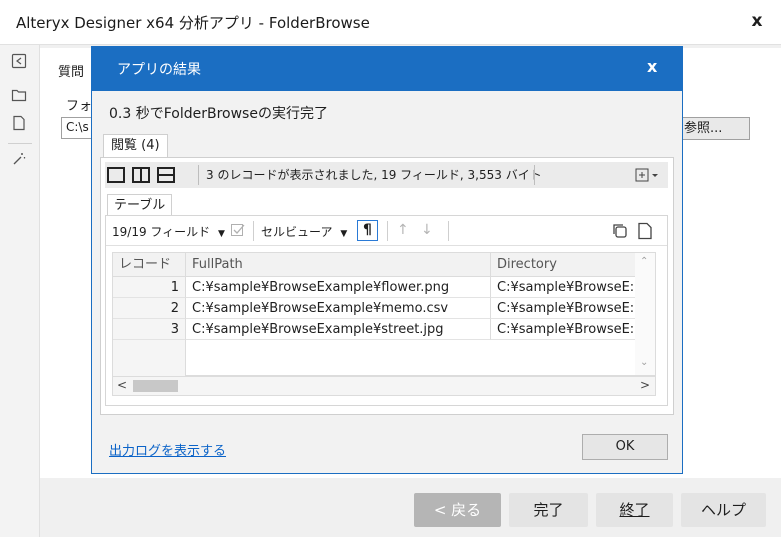  I want to click on add-window-icon, so click(646, 175).